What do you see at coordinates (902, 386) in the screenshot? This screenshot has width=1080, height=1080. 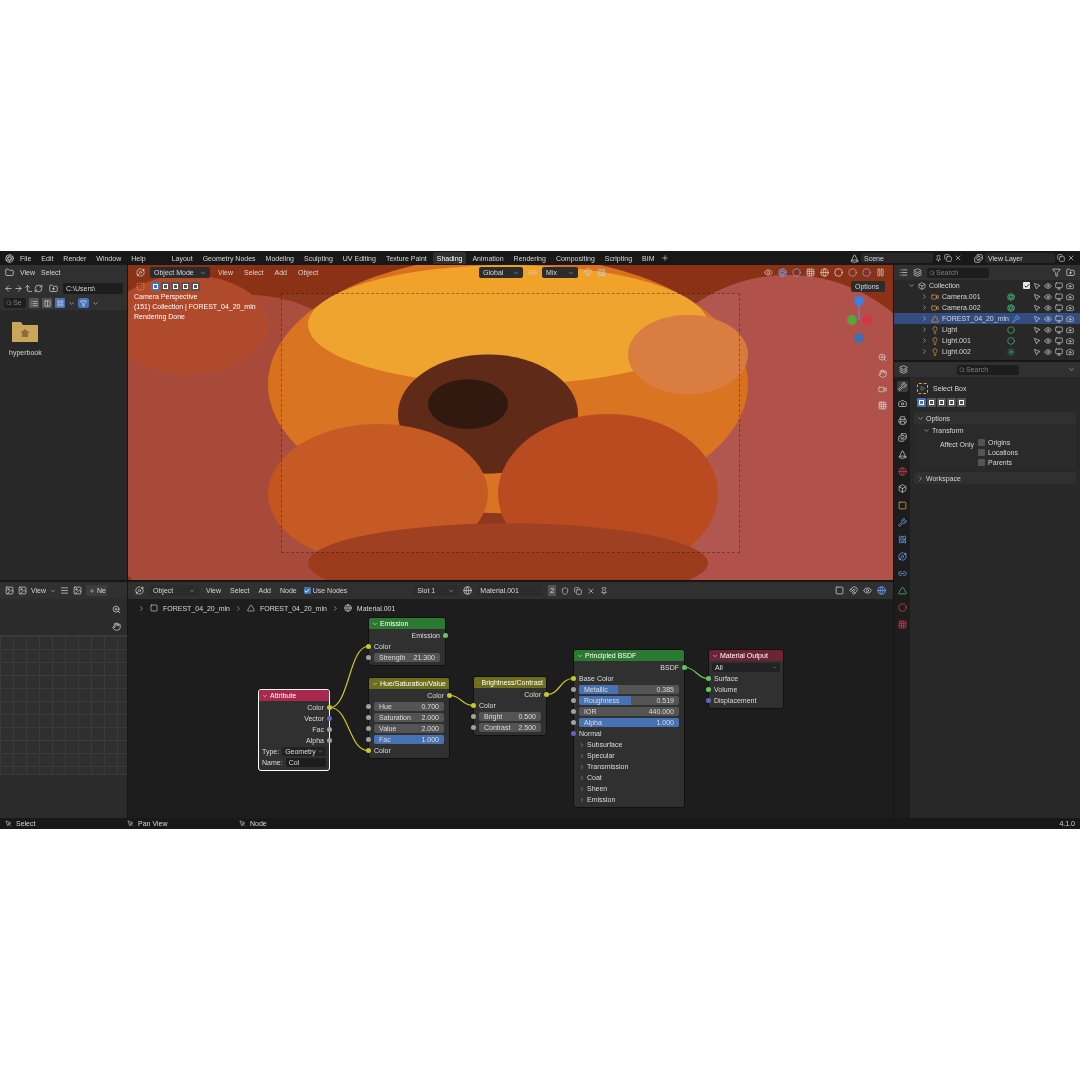 I see `tool-icon` at bounding box center [902, 386].